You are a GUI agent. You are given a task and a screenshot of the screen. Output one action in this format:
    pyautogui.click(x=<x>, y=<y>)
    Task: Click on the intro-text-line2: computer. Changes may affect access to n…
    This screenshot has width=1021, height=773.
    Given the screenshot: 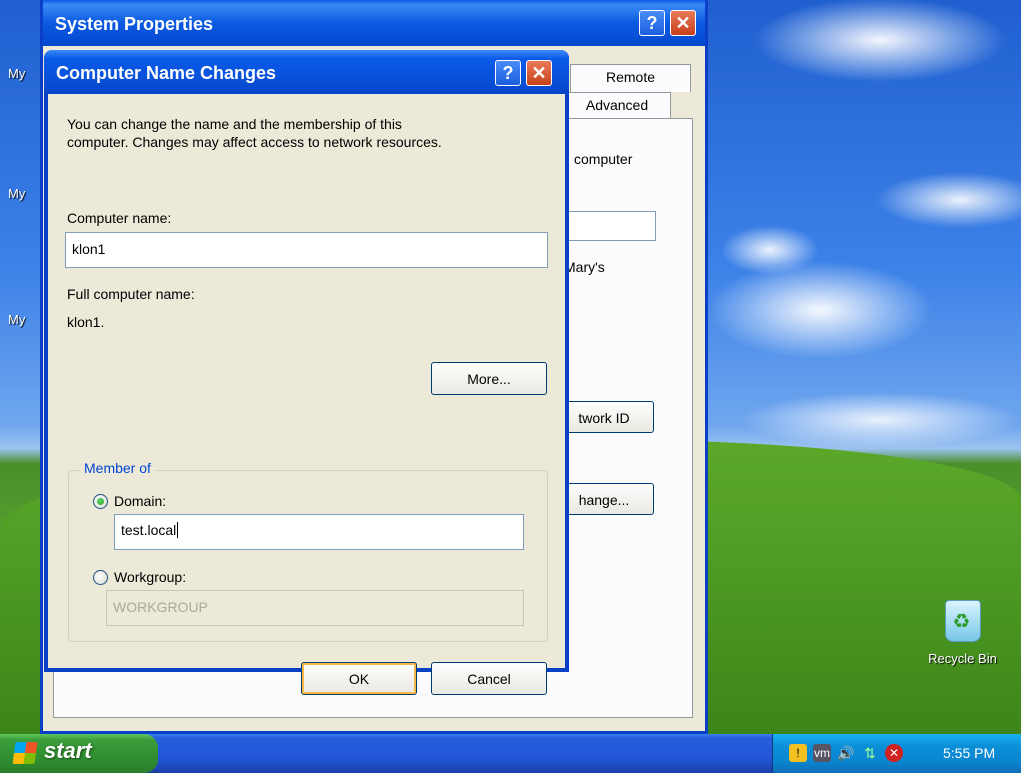 What is the action you would take?
    pyautogui.click(x=254, y=142)
    